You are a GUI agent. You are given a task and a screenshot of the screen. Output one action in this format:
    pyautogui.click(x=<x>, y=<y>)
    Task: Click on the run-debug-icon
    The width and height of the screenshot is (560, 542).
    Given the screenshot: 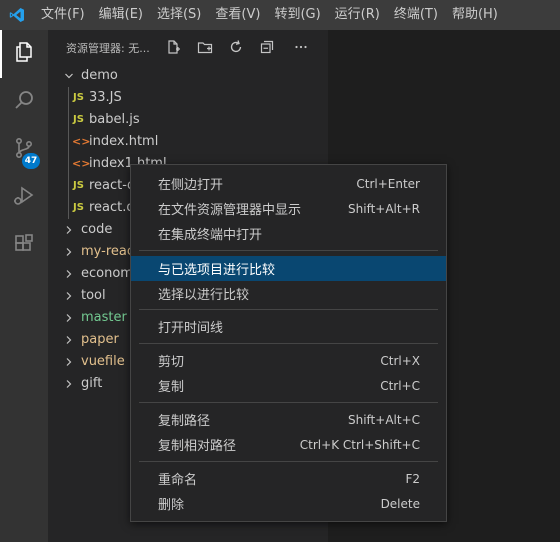 What is the action you would take?
    pyautogui.click(x=24, y=198)
    